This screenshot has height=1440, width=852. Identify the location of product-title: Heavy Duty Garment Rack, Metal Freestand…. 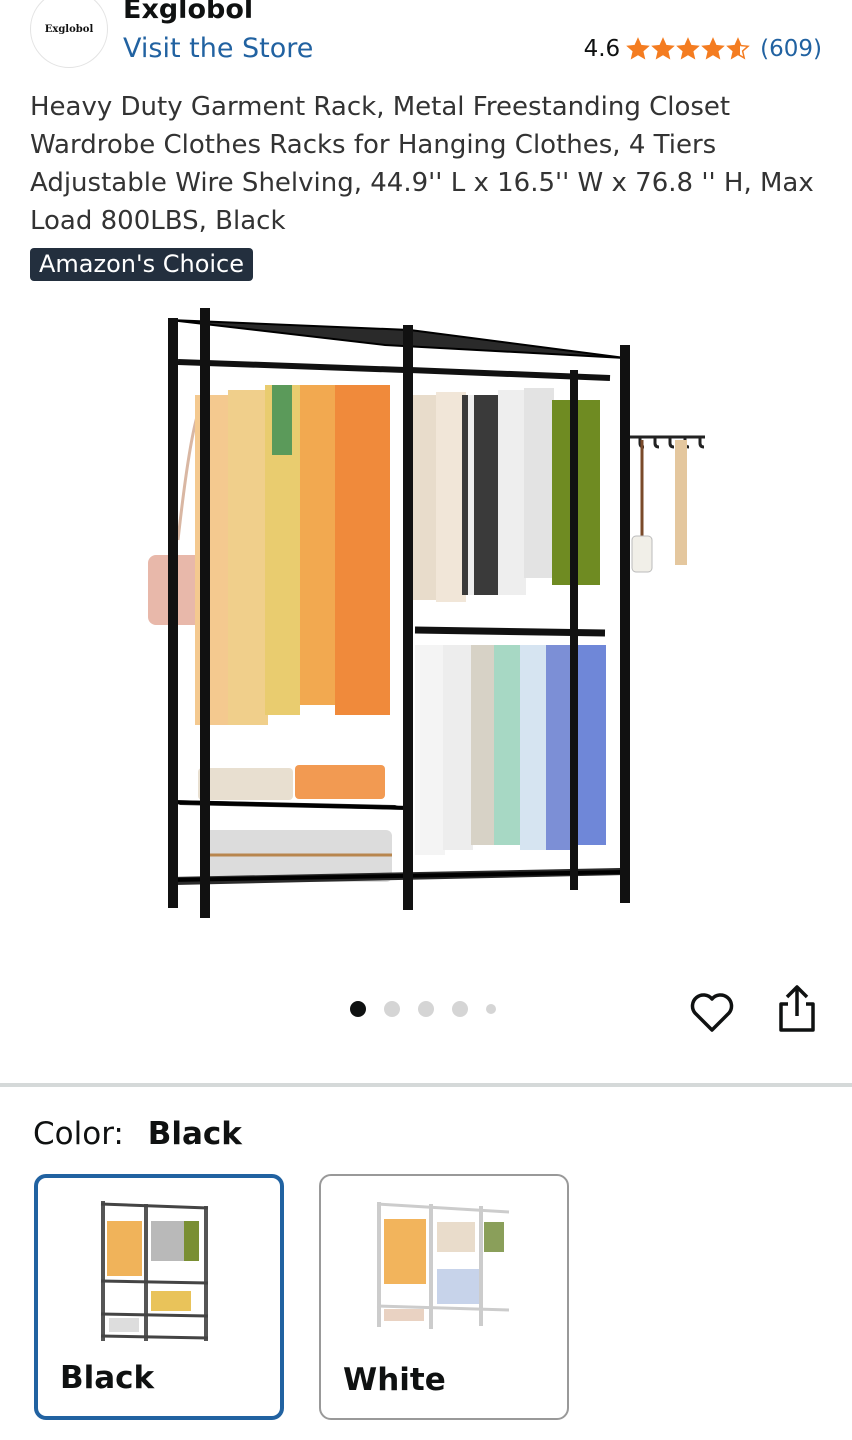
(422, 164).